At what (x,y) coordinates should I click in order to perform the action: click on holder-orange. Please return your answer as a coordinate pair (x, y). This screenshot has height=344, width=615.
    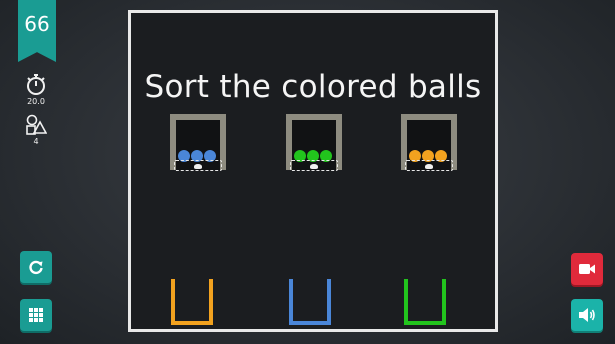
    Looking at the image, I should click on (430, 143).